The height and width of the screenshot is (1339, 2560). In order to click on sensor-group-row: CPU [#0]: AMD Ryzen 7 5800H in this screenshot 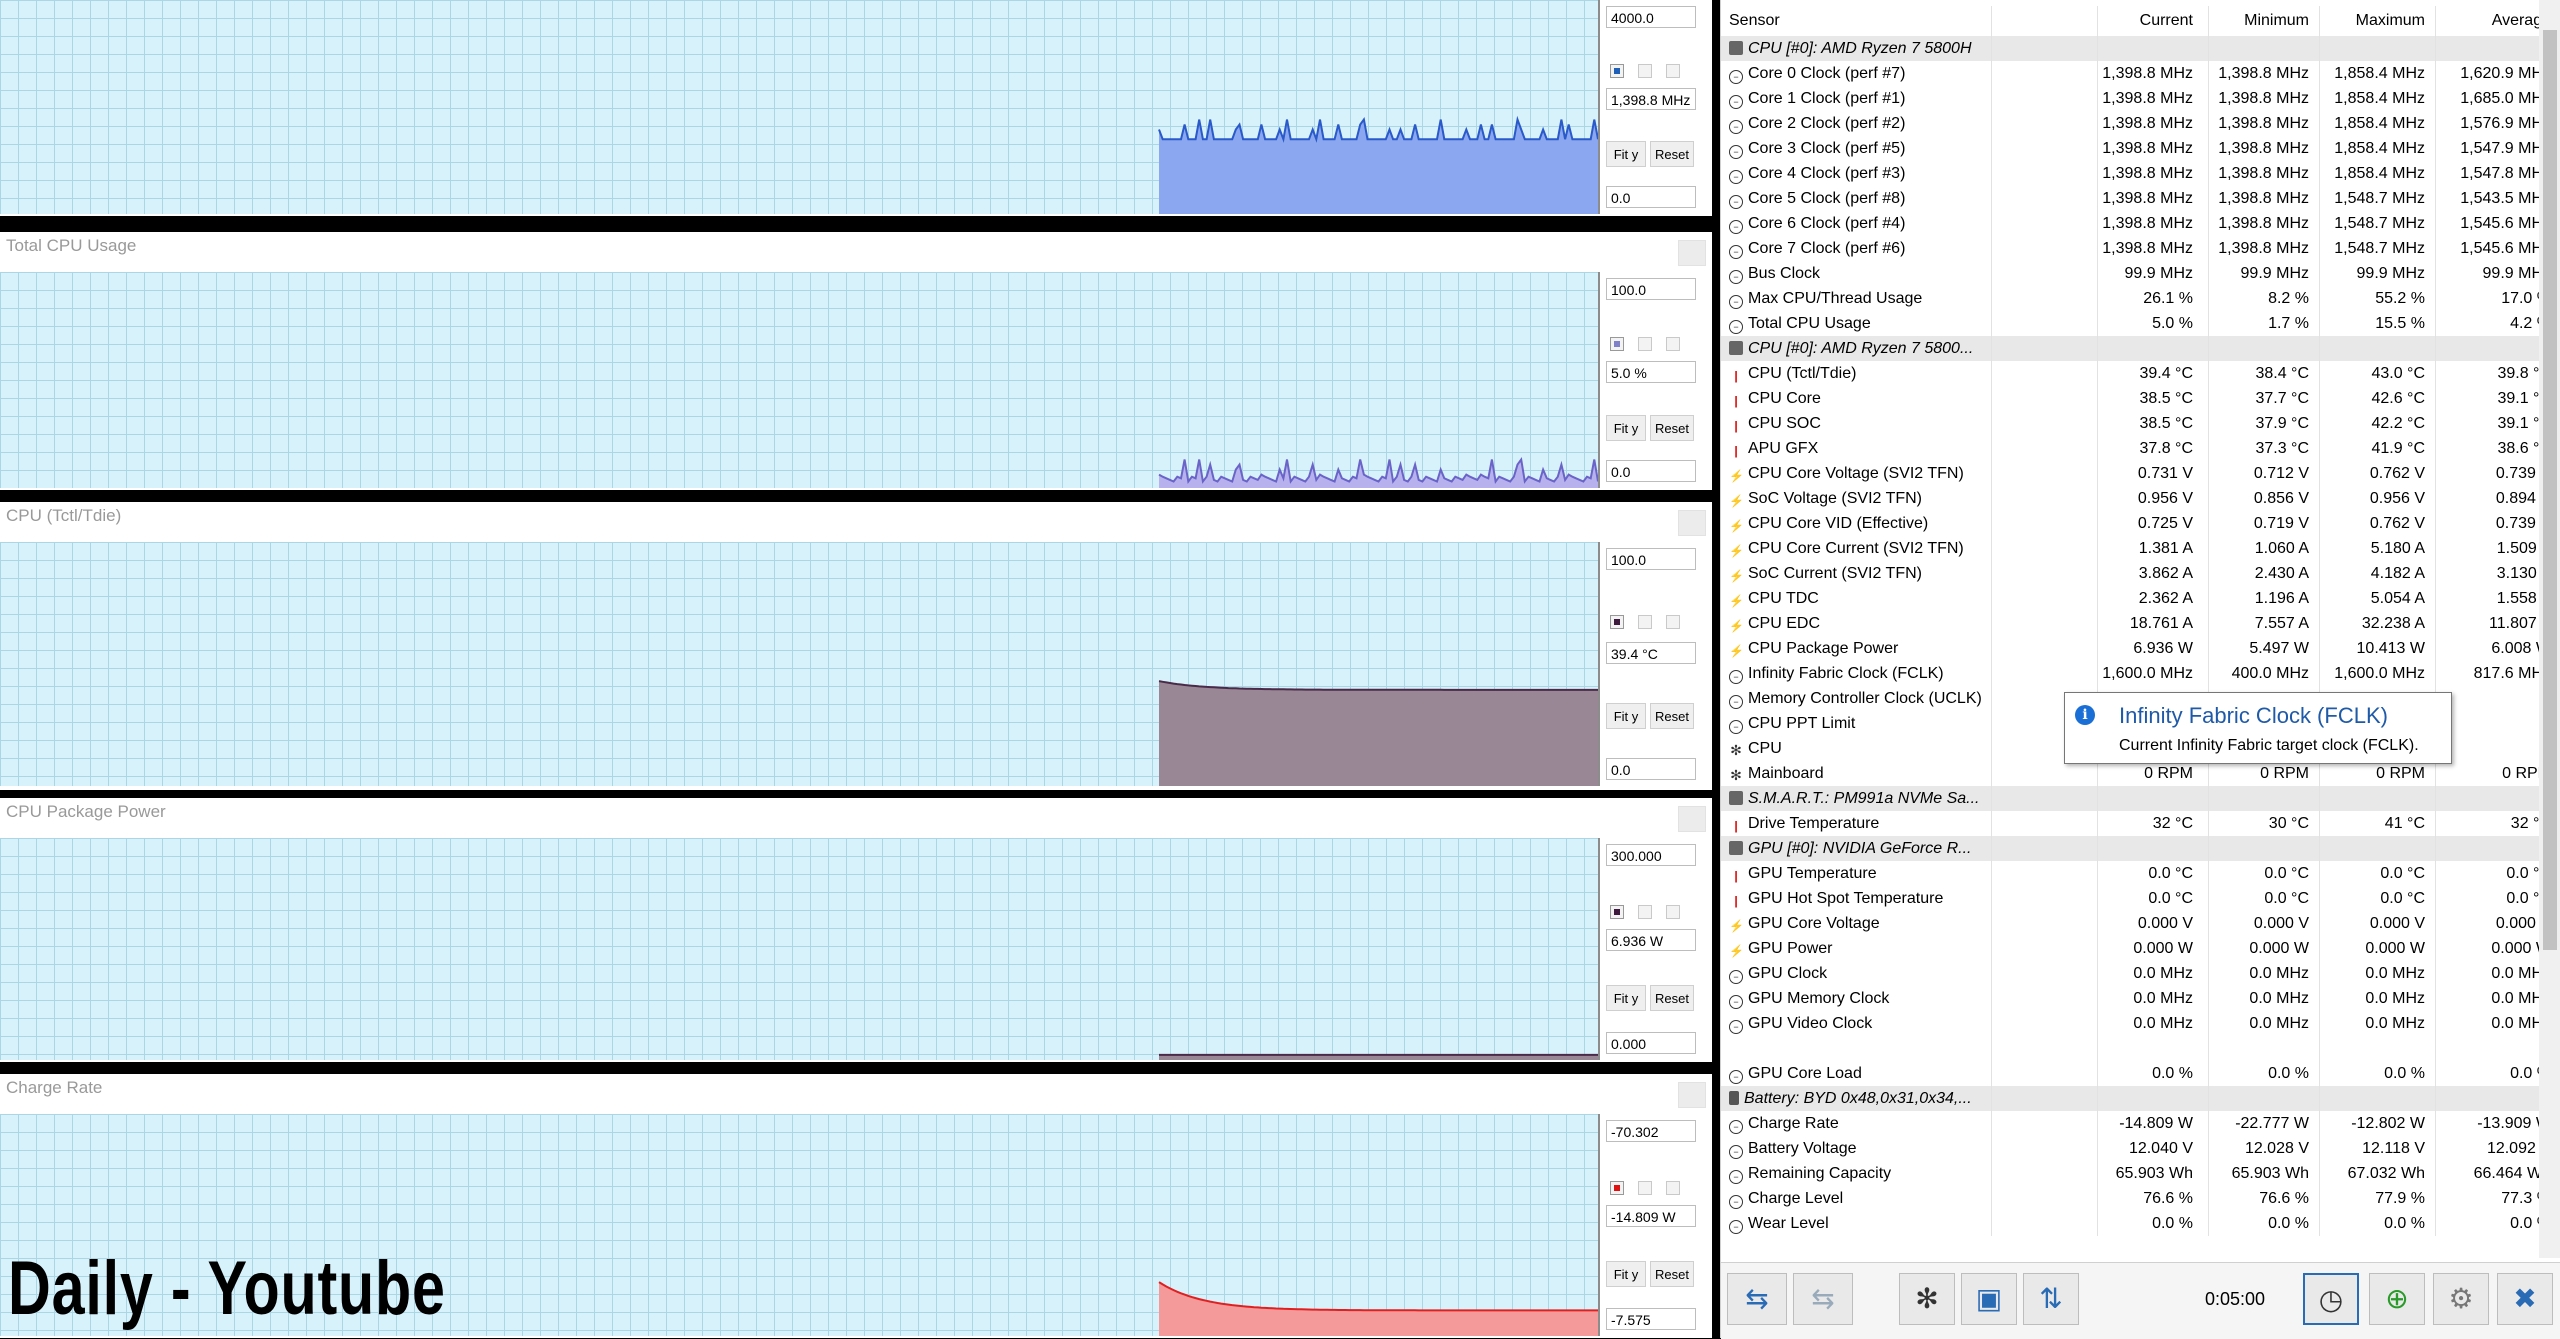, I will do `click(2131, 48)`.